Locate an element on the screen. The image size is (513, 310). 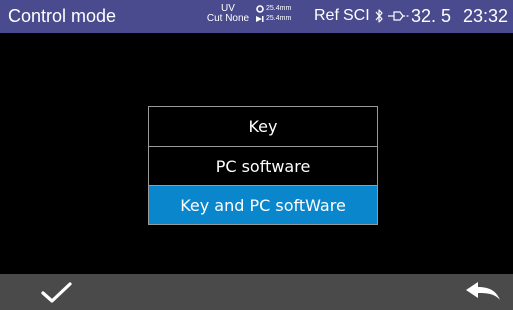
menu-item-key: Key is located at coordinates (263, 126).